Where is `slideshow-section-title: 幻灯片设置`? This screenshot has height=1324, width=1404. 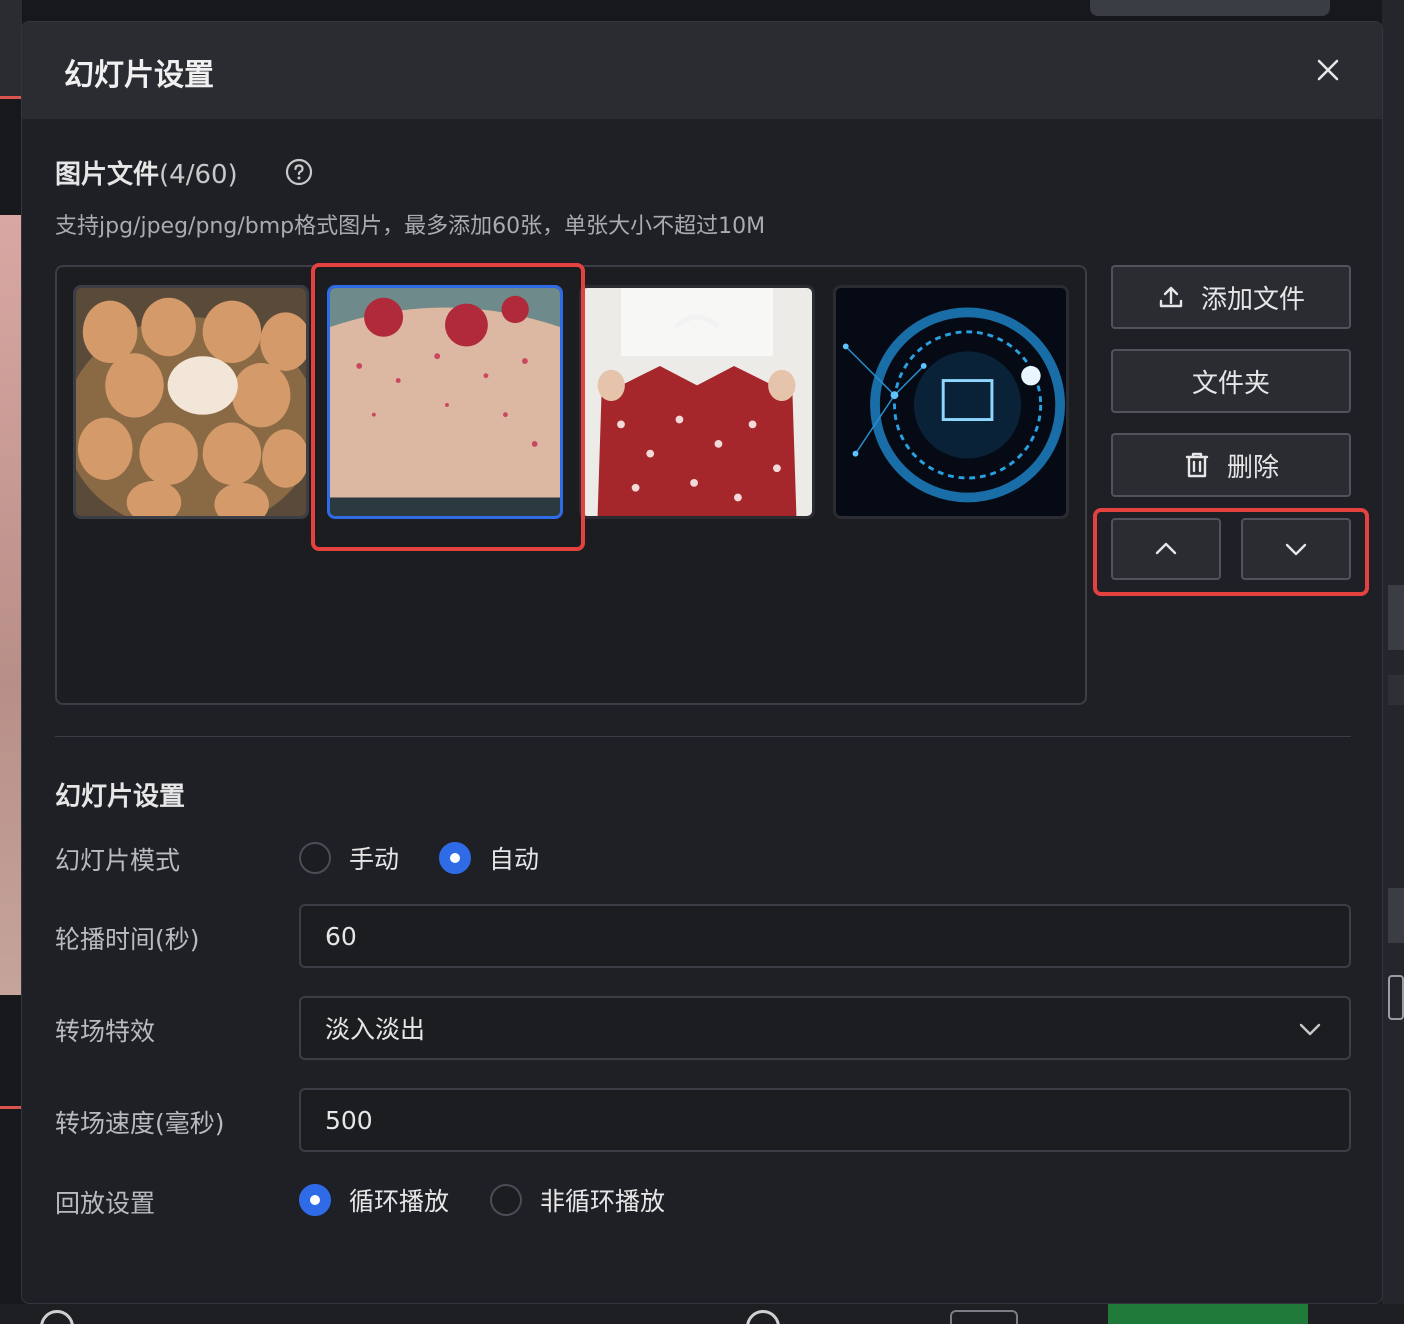 slideshow-section-title: 幻灯片设置 is located at coordinates (120, 797).